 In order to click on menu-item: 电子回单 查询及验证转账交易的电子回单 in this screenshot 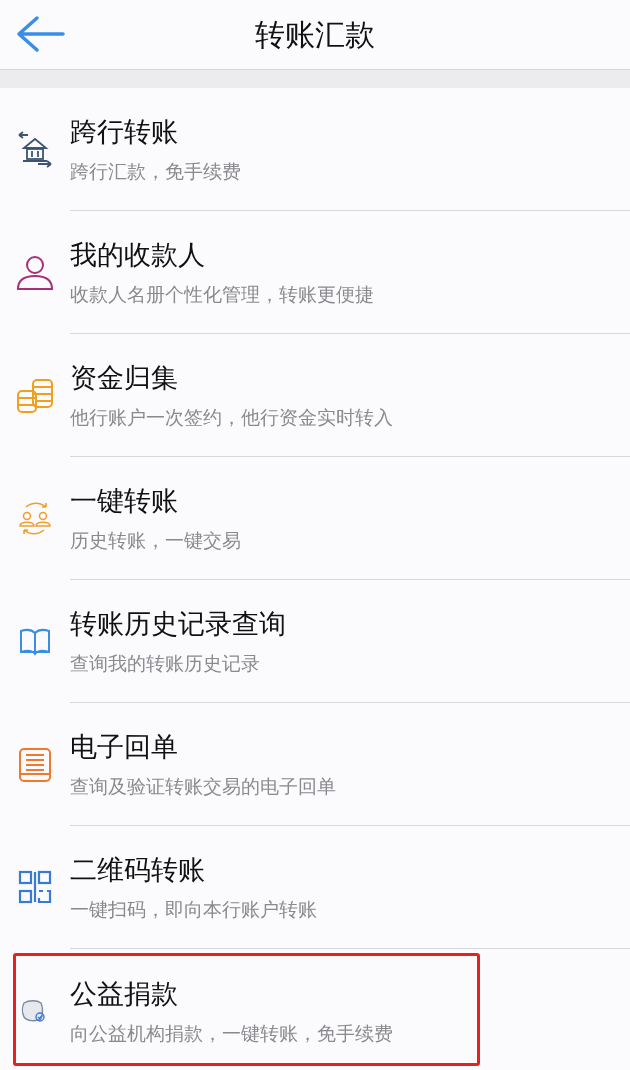, I will do `click(315, 764)`.